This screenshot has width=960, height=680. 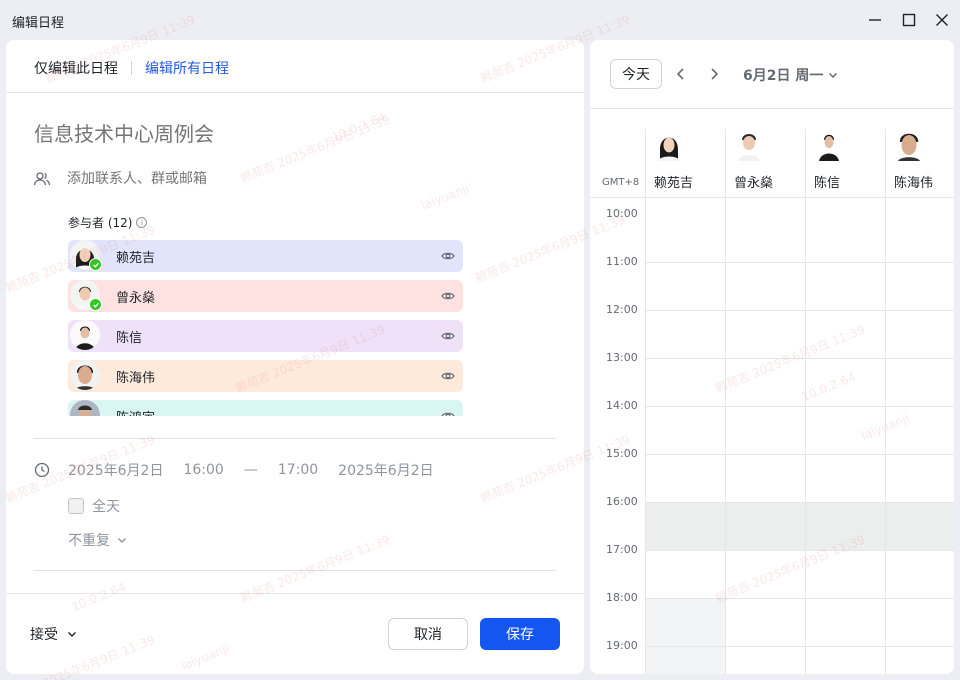 I want to click on all-day-checkbox, so click(x=76, y=506).